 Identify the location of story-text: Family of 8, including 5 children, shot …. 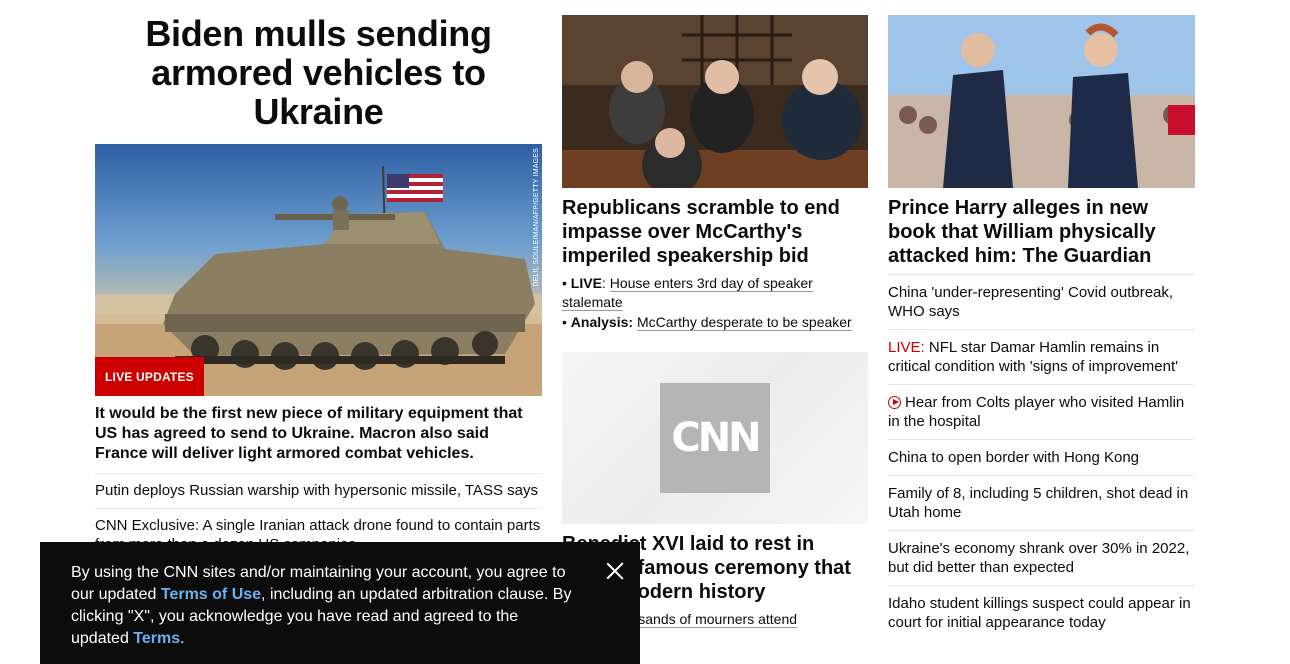
(1038, 503).